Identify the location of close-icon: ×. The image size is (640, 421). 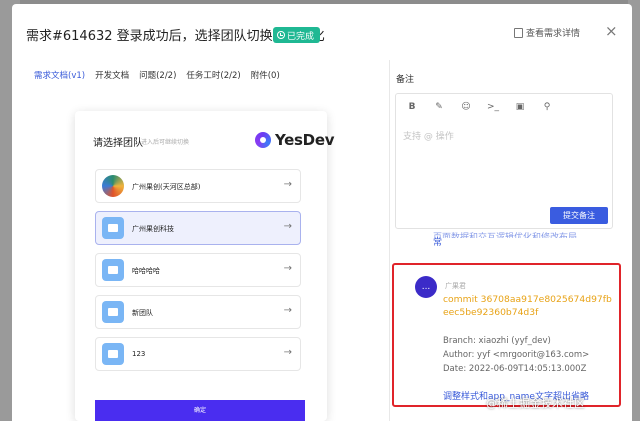
(611, 31).